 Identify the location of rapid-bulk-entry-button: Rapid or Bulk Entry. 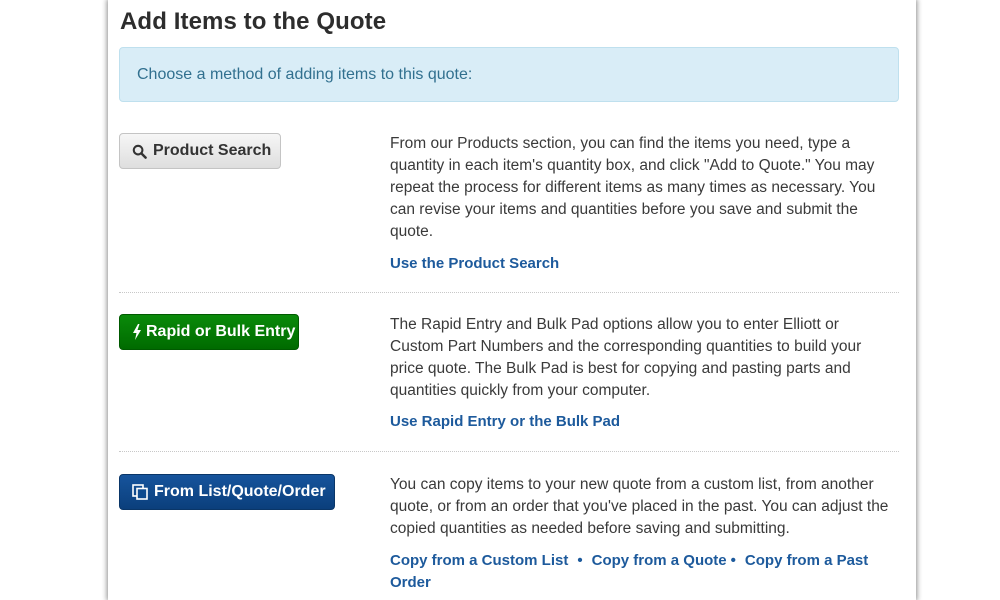
(209, 332).